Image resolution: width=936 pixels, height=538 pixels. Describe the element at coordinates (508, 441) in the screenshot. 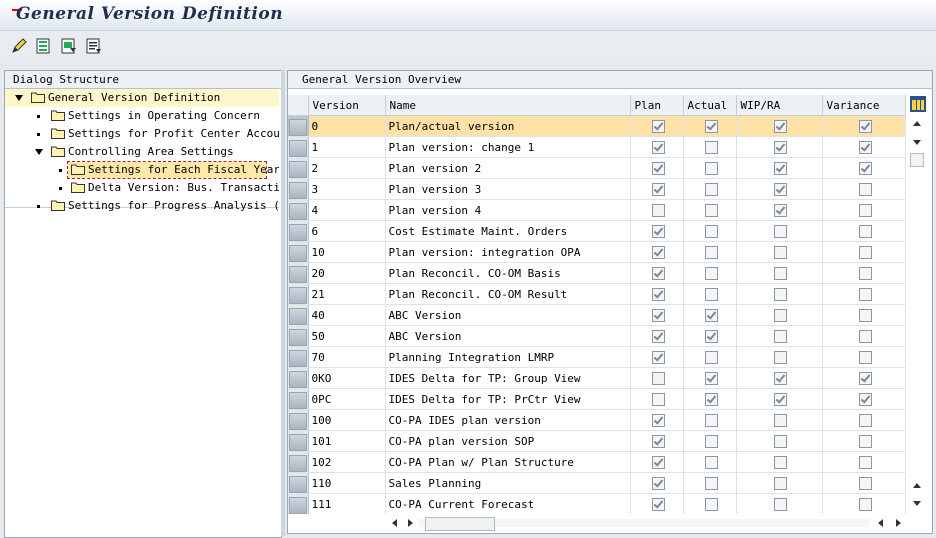

I see `name-cell: CO-PA plan version SOP` at that location.